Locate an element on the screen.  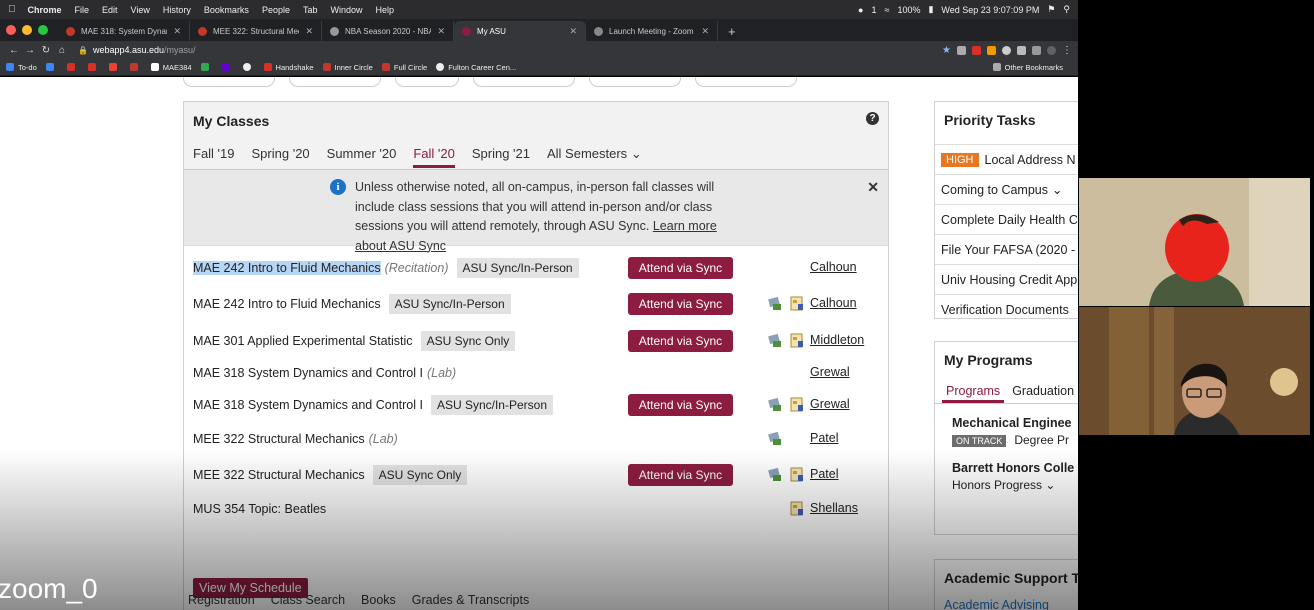
menu-file: File is located at coordinates (82, 10).